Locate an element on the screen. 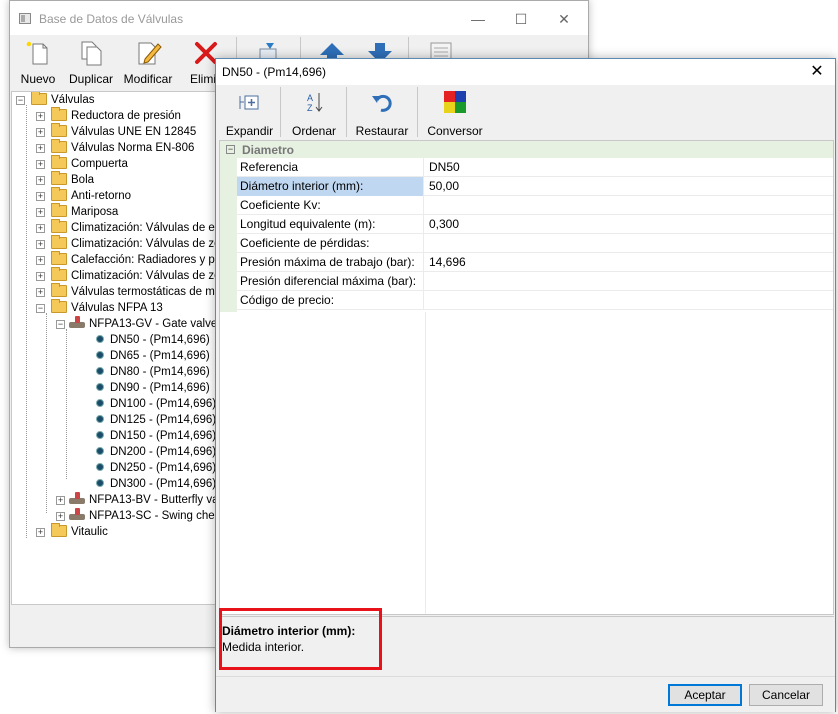 The height and width of the screenshot is (714, 838). tree-item-nfpa: + NFPA13-BV - Butterfly val is located at coordinates (138, 500).